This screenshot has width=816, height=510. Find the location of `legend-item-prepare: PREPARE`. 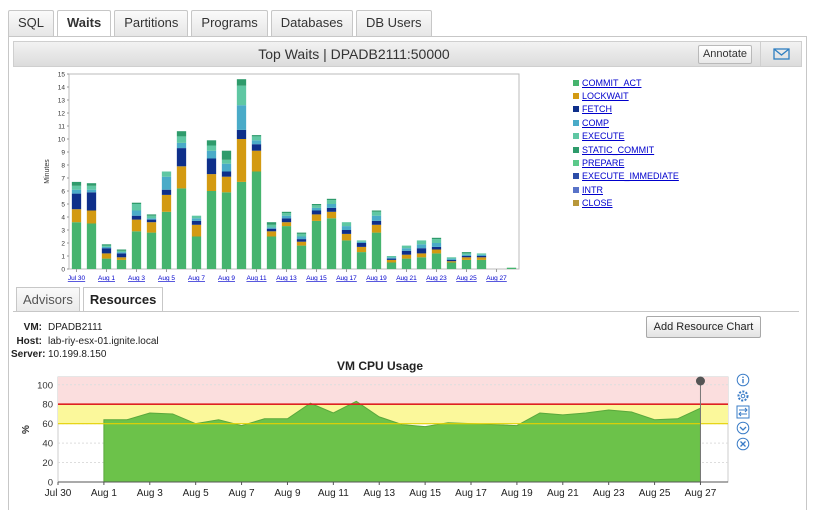

legend-item-prepare: PREPARE is located at coordinates (648, 162).